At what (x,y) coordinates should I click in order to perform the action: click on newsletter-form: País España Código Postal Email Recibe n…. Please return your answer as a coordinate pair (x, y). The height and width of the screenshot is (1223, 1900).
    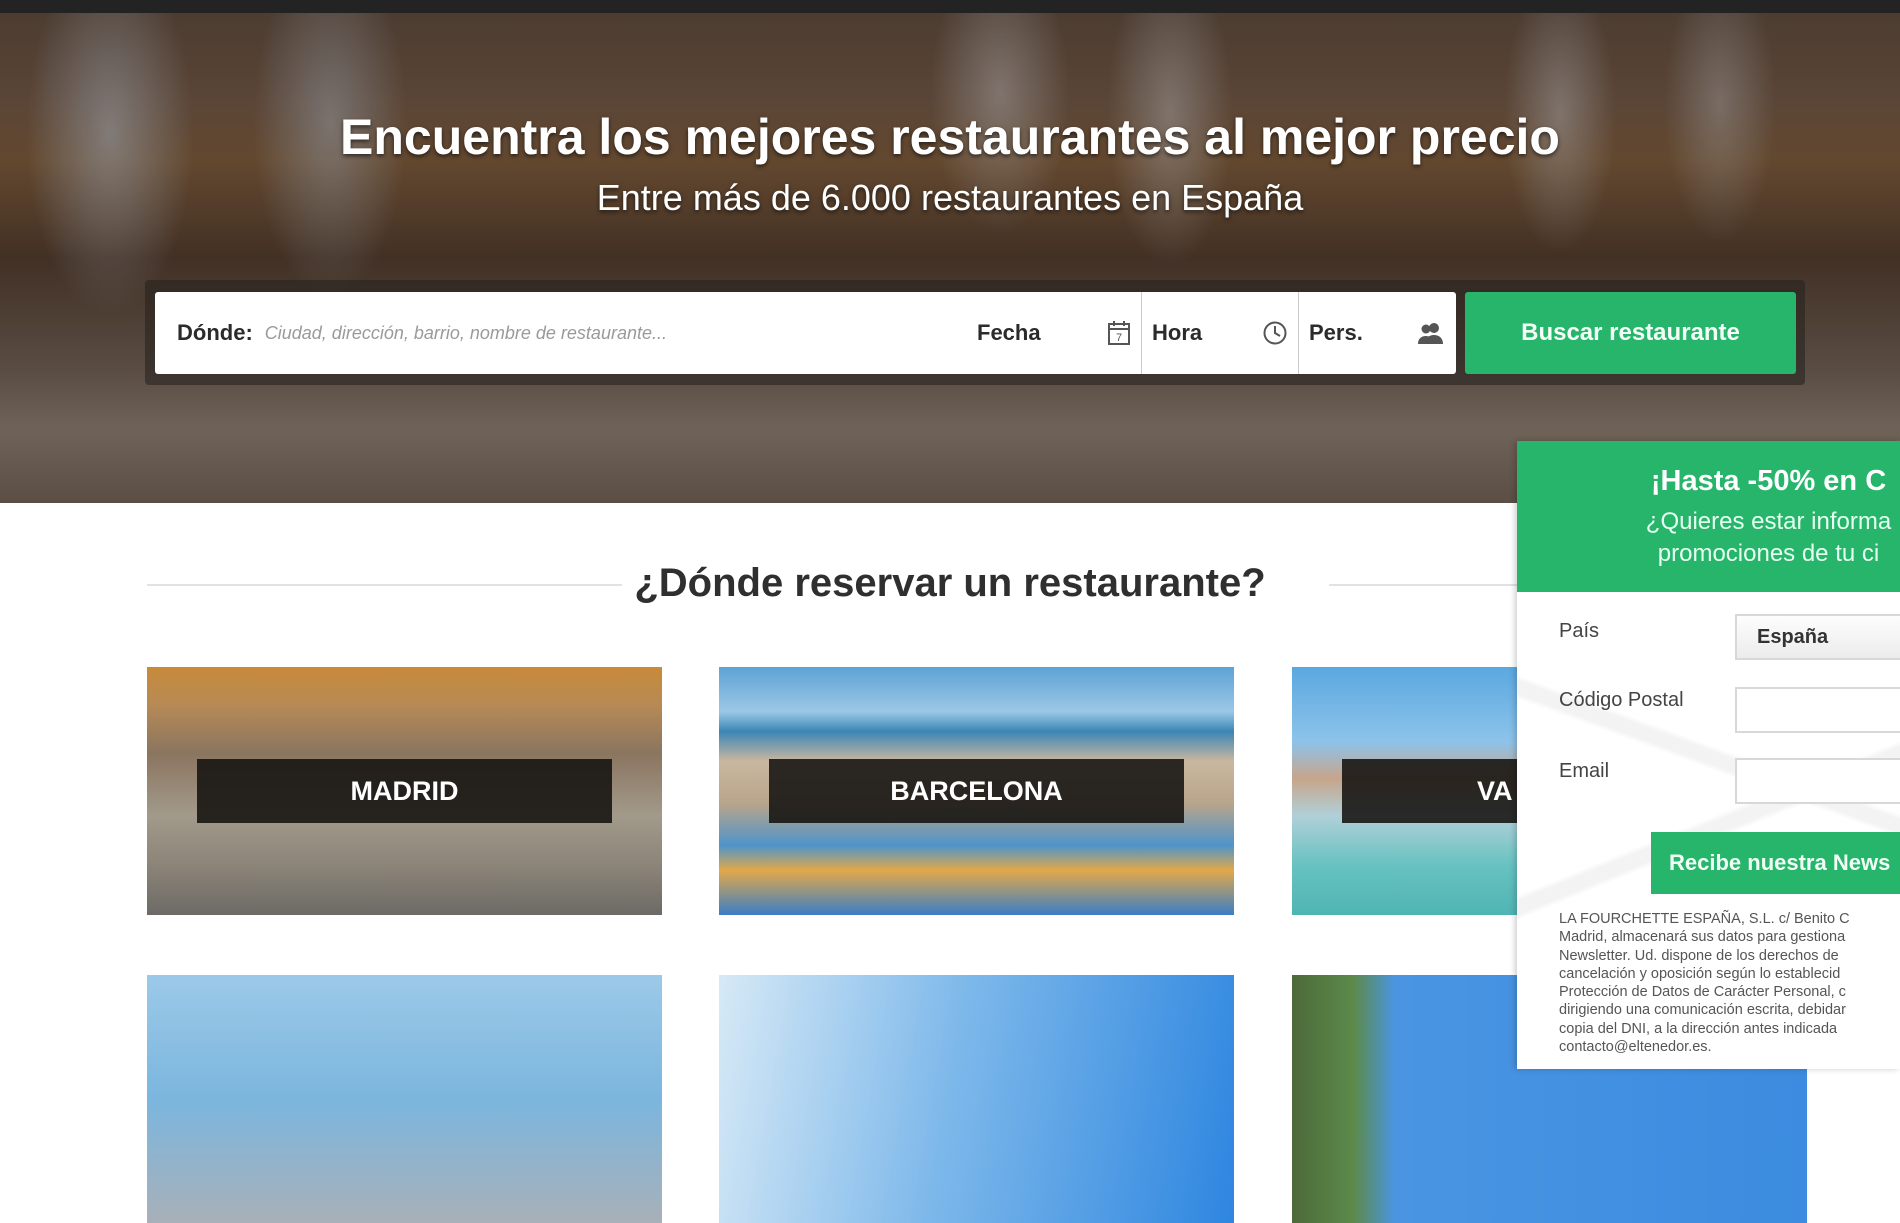
    Looking at the image, I should click on (1708, 830).